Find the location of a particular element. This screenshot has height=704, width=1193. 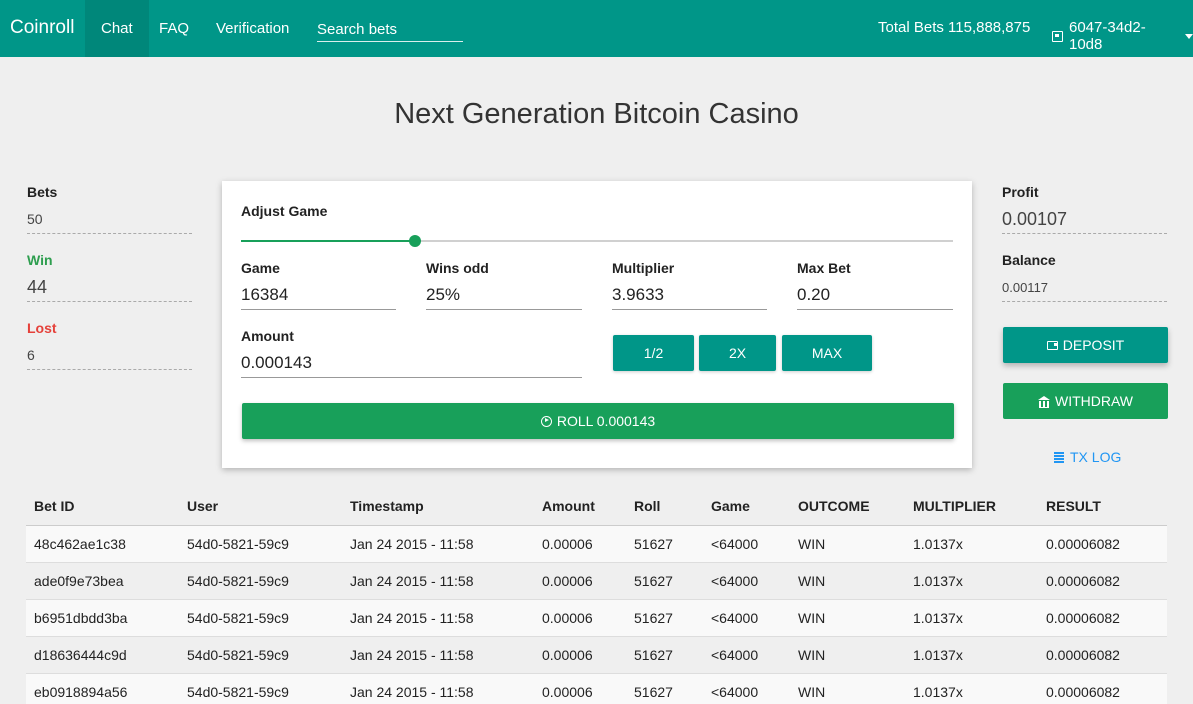

search-bets-wrapper is located at coordinates (390, 30).